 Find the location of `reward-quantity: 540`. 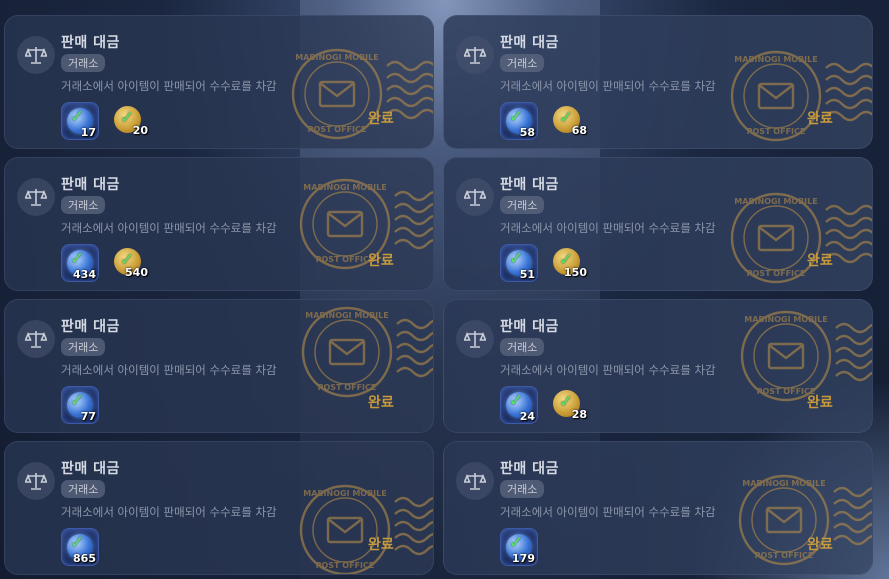

reward-quantity: 540 is located at coordinates (136, 272).